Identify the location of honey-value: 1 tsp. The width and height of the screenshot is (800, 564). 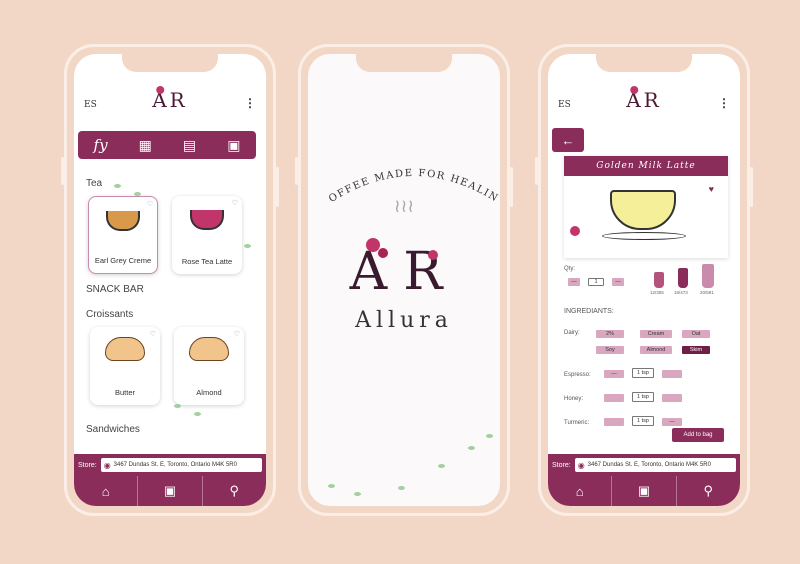
(643, 397).